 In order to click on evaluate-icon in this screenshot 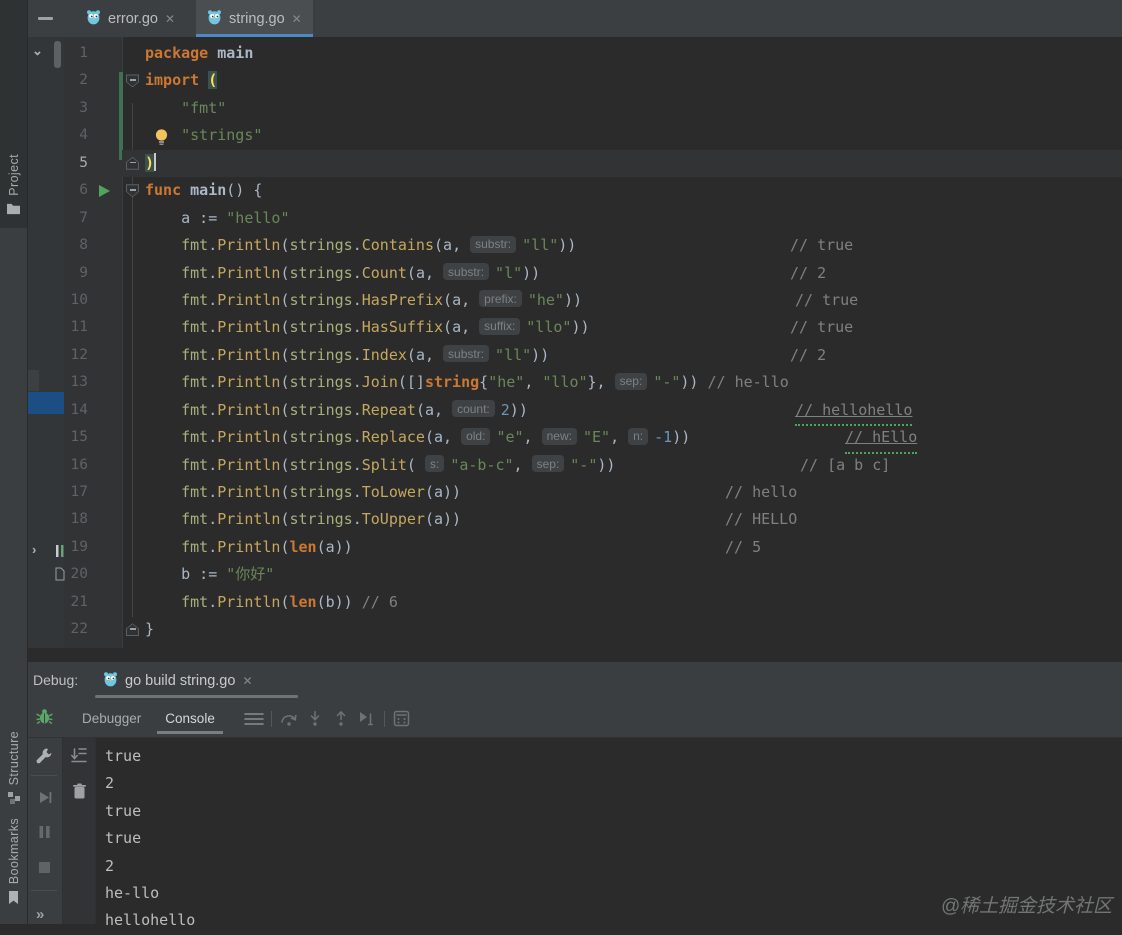, I will do `click(402, 719)`.